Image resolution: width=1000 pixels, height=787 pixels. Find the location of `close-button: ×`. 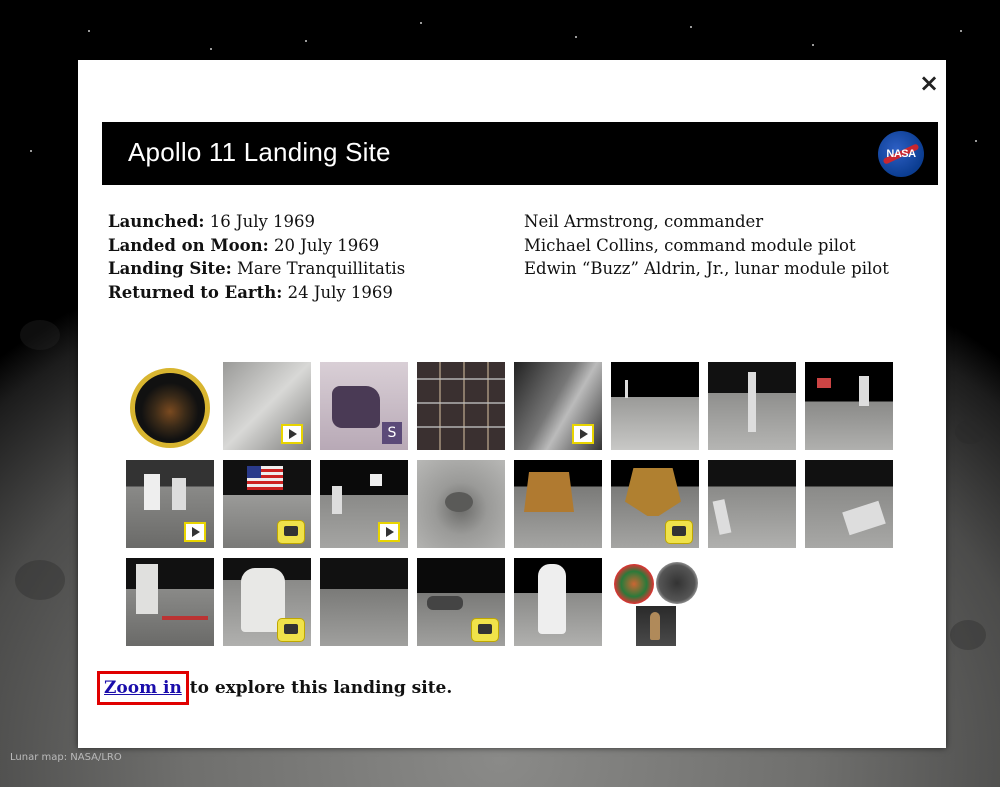

close-button: × is located at coordinates (929, 83).